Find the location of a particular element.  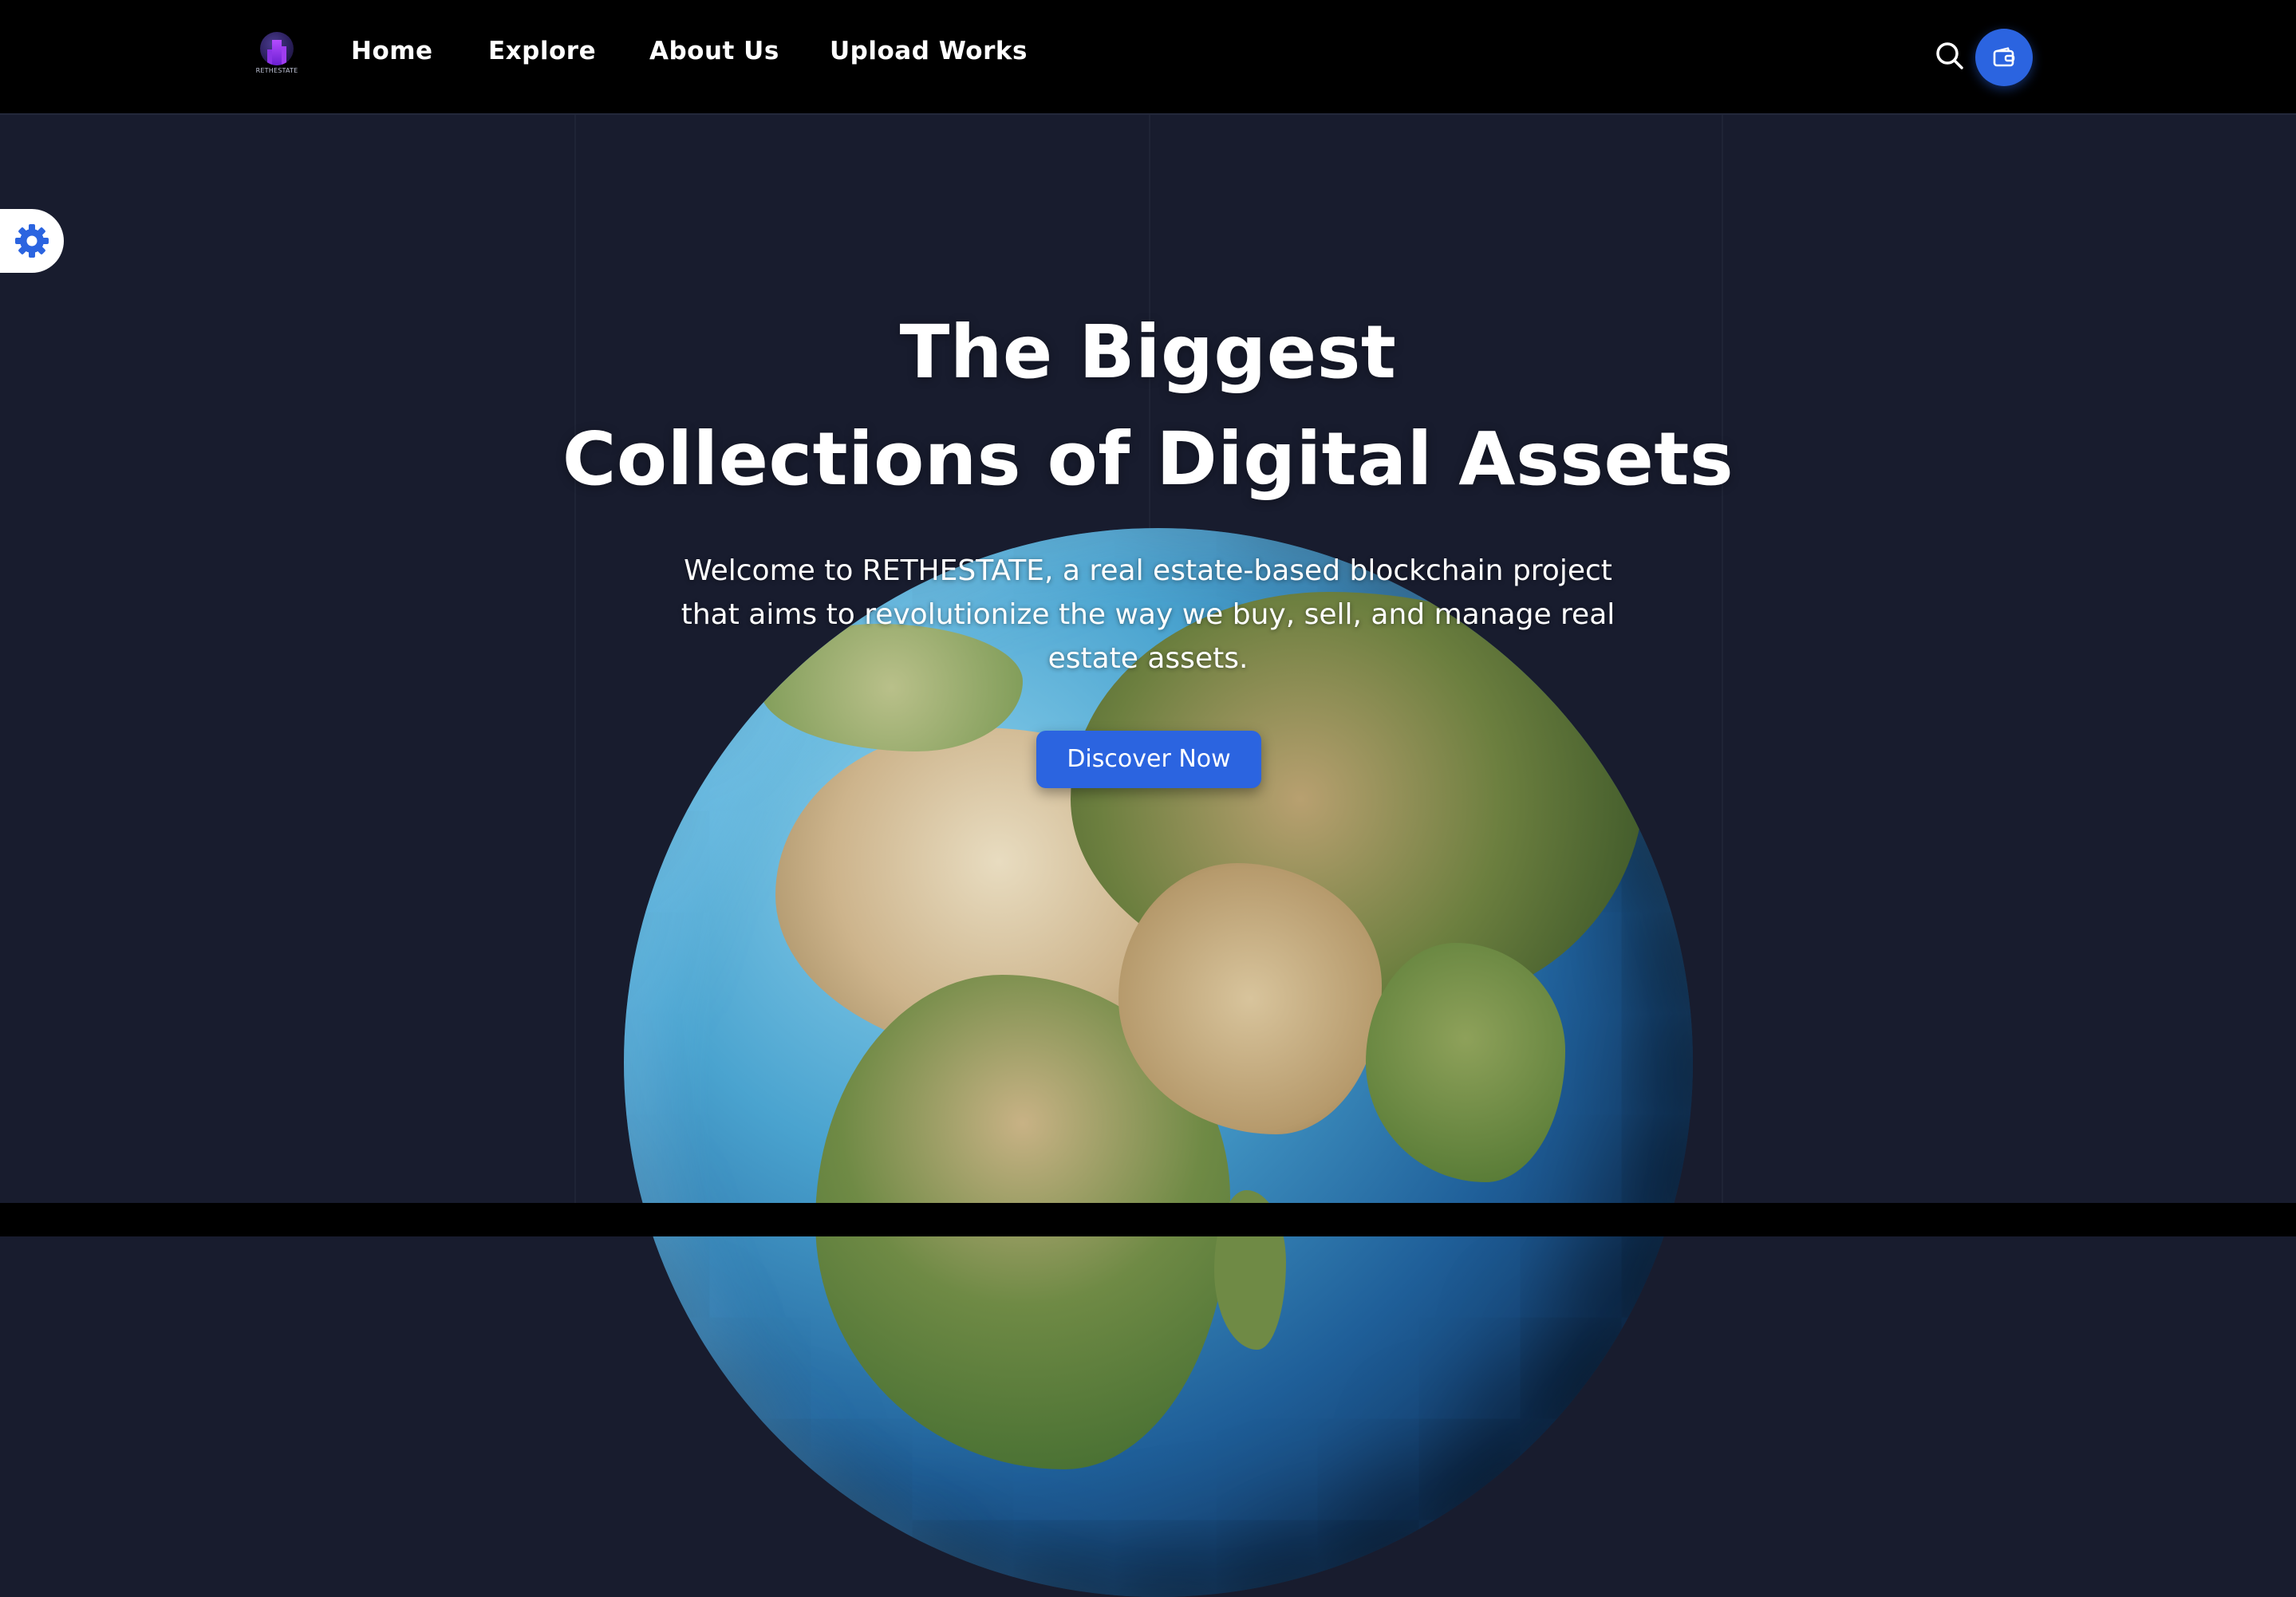

settings-toggle is located at coordinates (32, 241).